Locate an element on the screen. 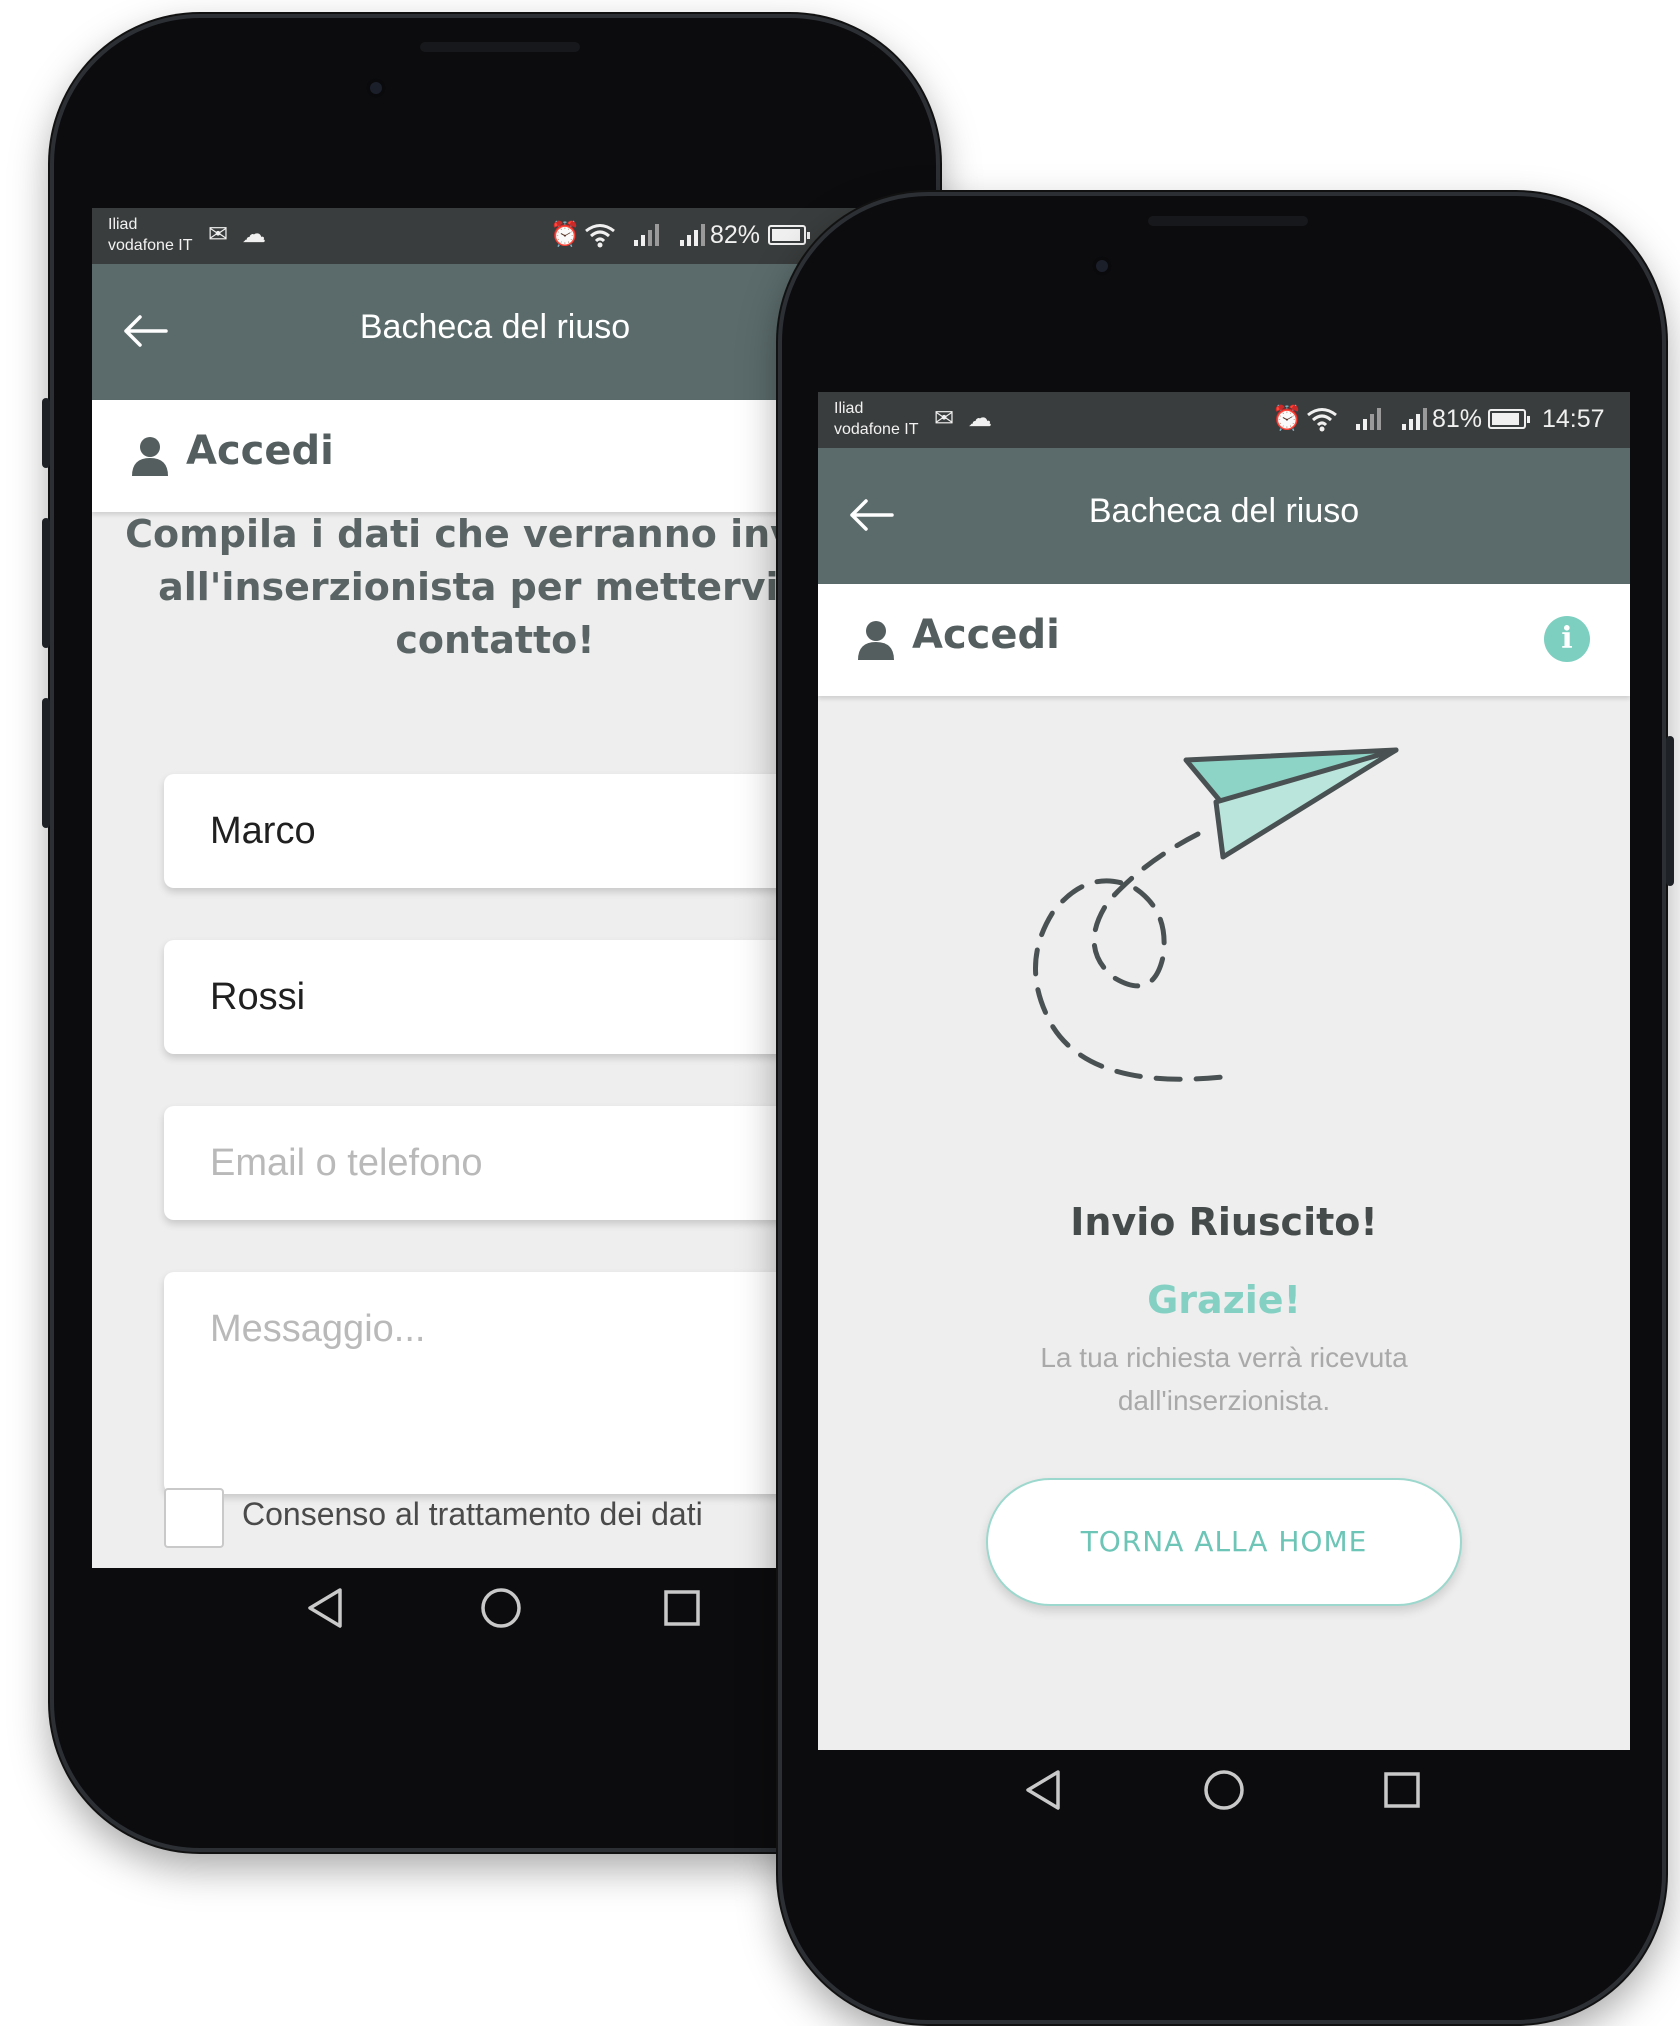 This screenshot has height=2026, width=1680. nav-bar is located at coordinates (1226, 1808).